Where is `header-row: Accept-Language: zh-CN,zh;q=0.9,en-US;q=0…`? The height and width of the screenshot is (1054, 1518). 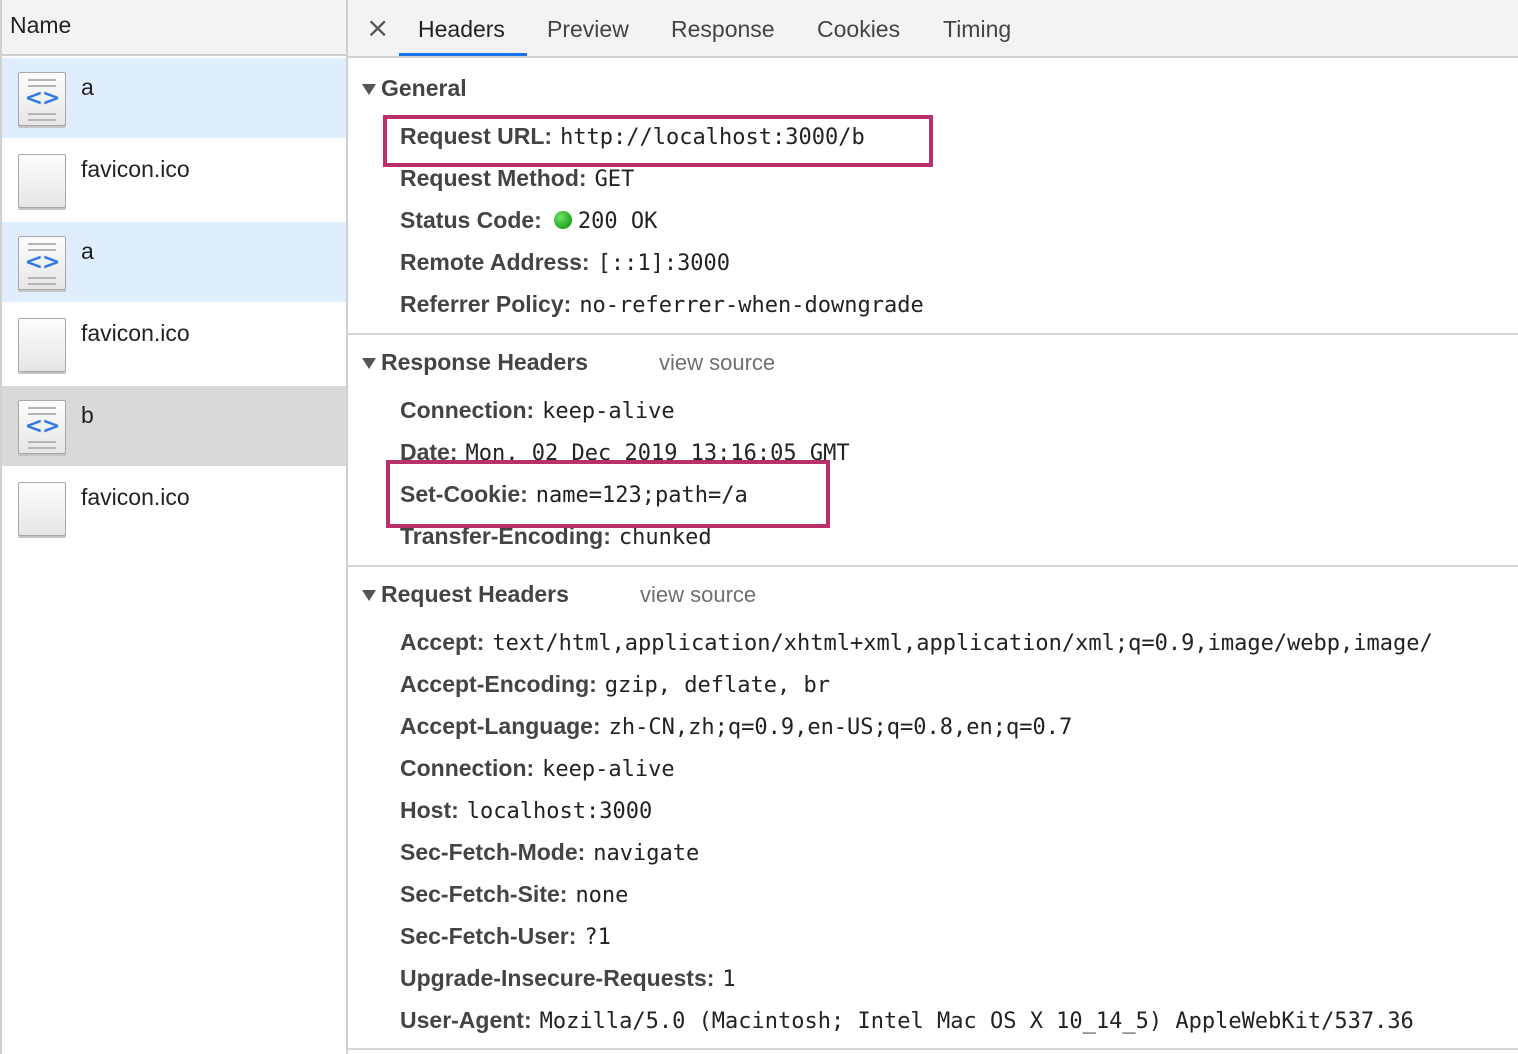
header-row: Accept-Language: zh-CN,zh;q=0.9,en-US;q=0… is located at coordinates (736, 727).